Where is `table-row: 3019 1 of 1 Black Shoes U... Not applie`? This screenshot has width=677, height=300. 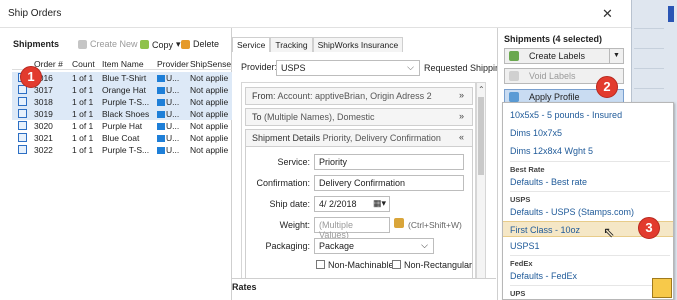 table-row: 3019 1 of 1 Black Shoes U... Not applie is located at coordinates (122, 114).